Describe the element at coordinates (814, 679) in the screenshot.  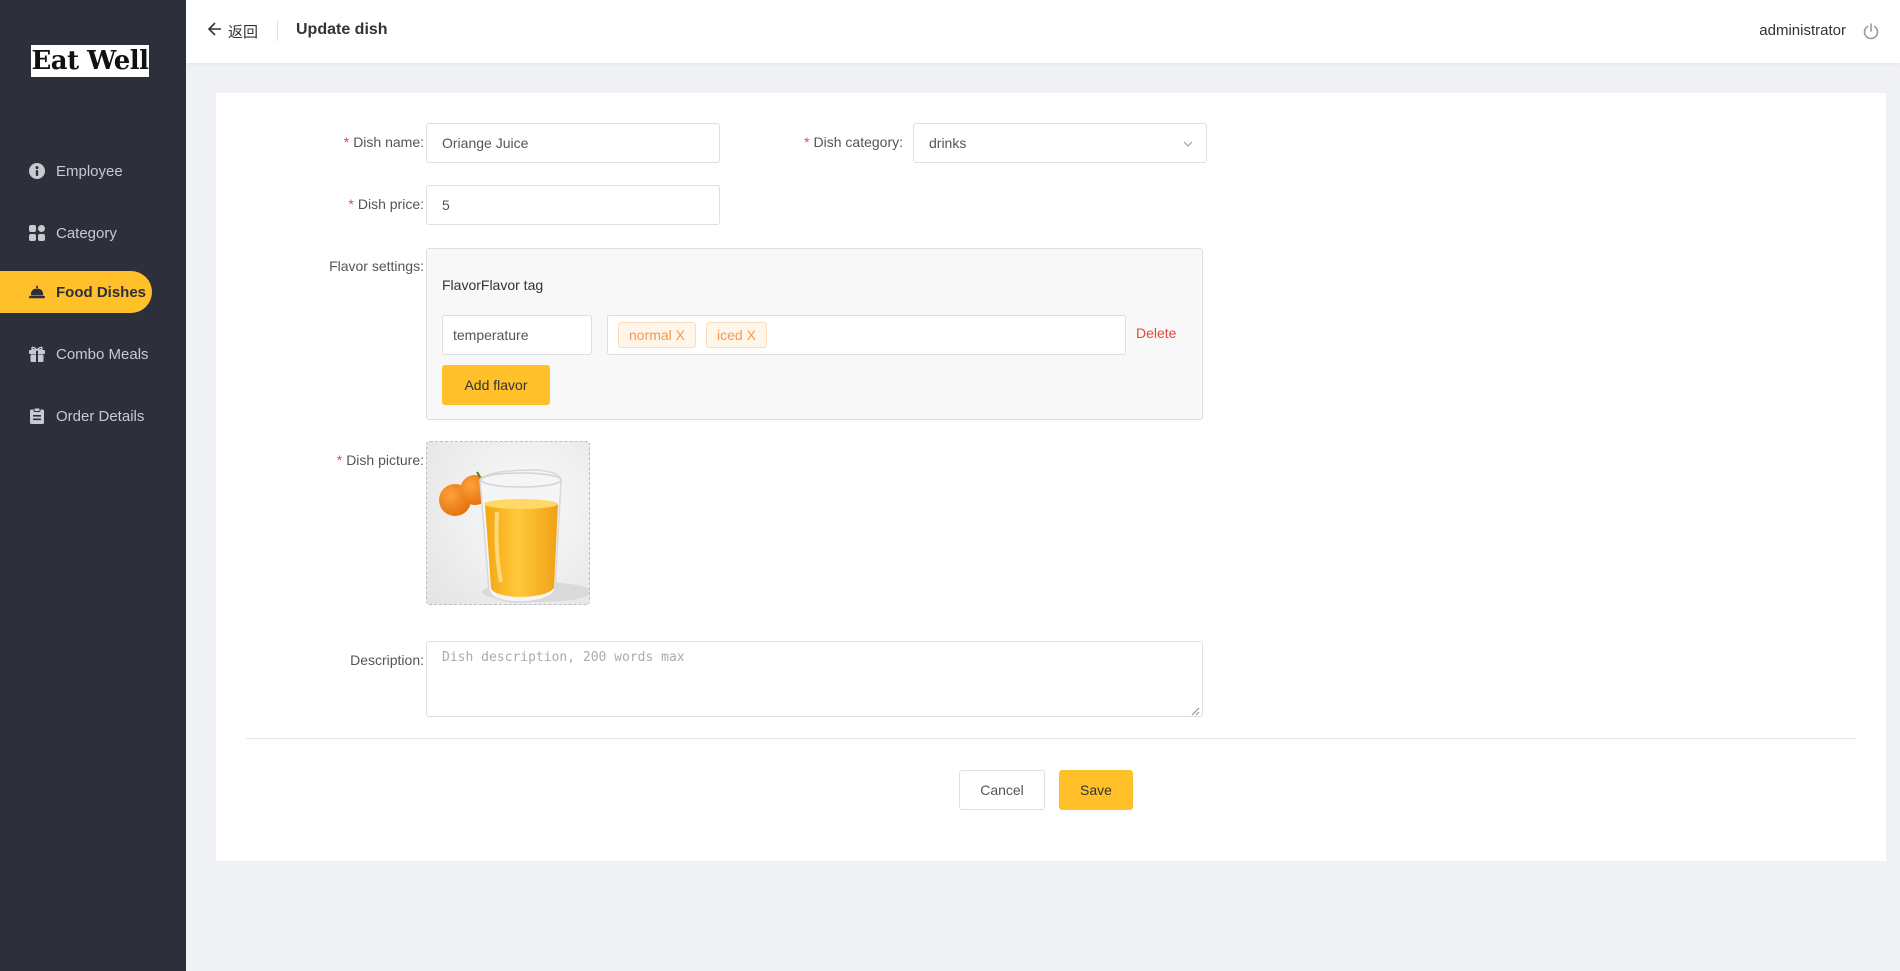
I see `description-textarea: Dish description, 200 words max` at that location.